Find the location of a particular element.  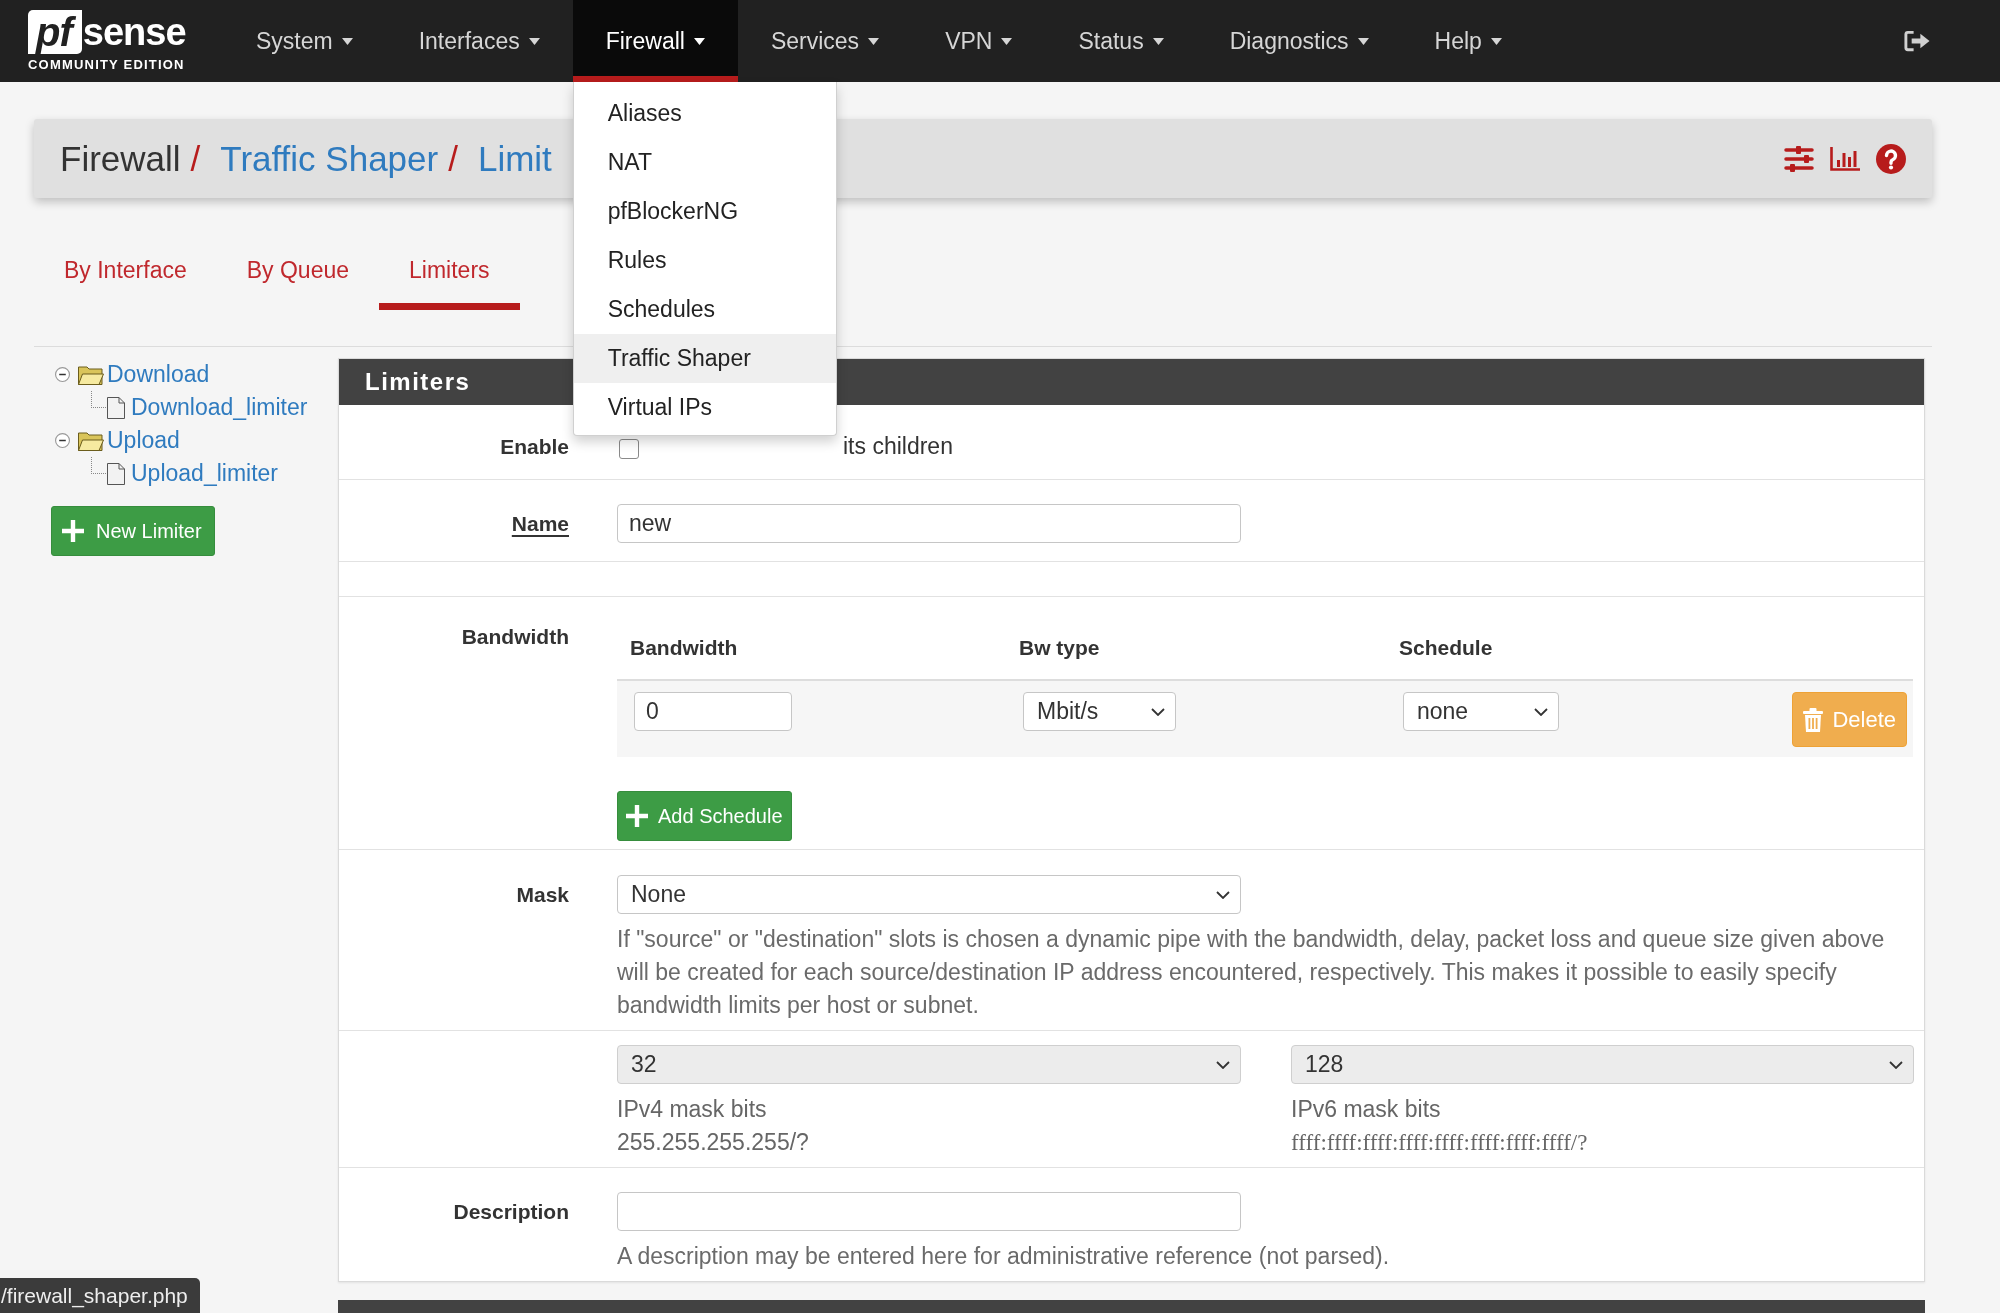

mask-select: None is located at coordinates (929, 894).